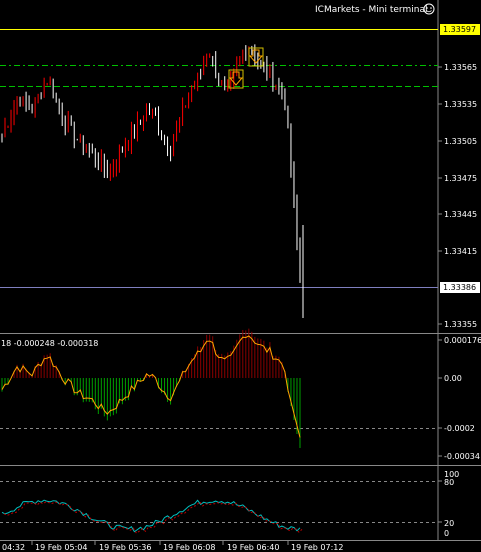 This screenshot has height=552, width=481. I want to click on svg-text: 1.33597, so click(459, 29).